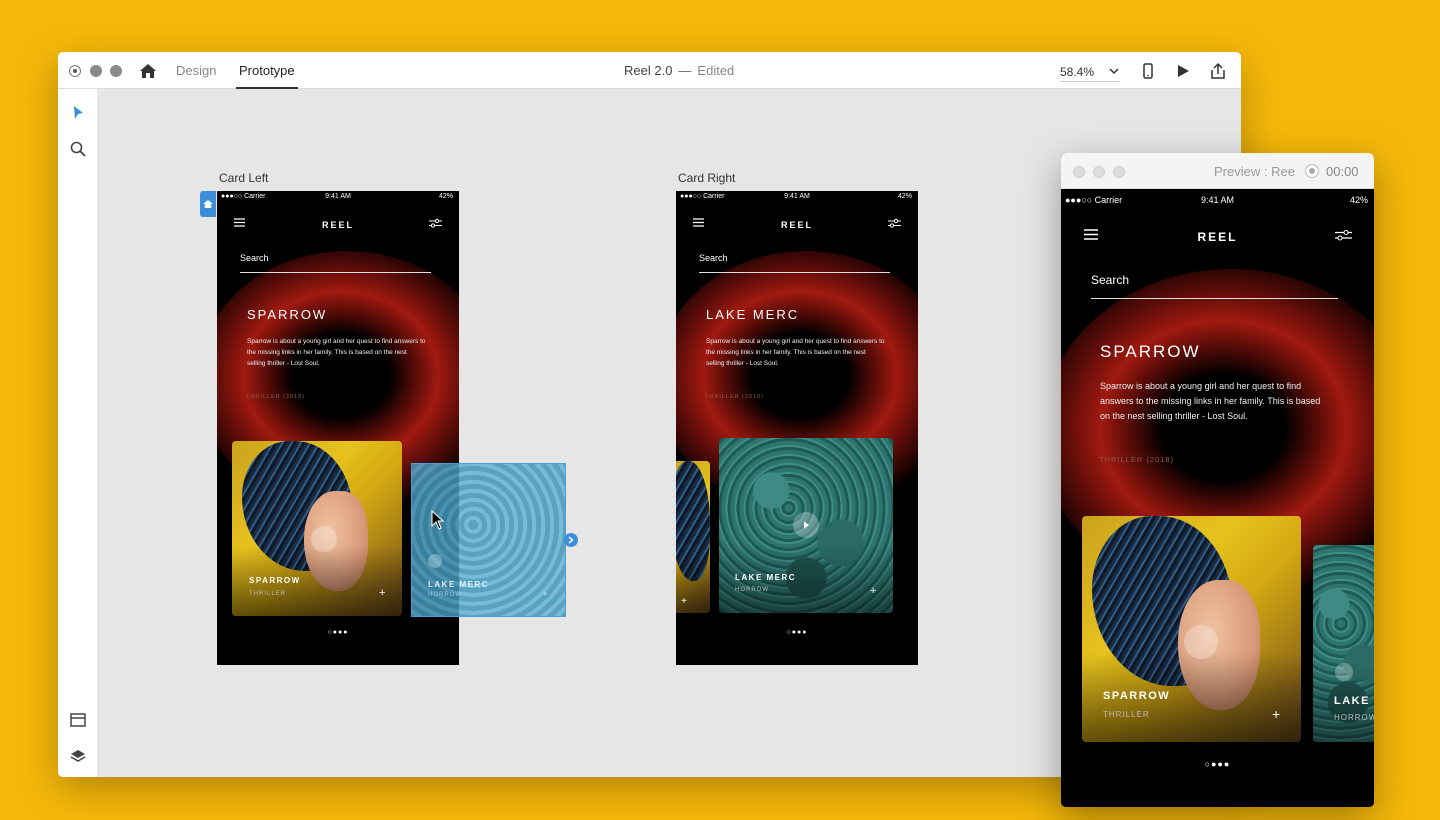  I want to click on preview-close-button, so click(1079, 172).